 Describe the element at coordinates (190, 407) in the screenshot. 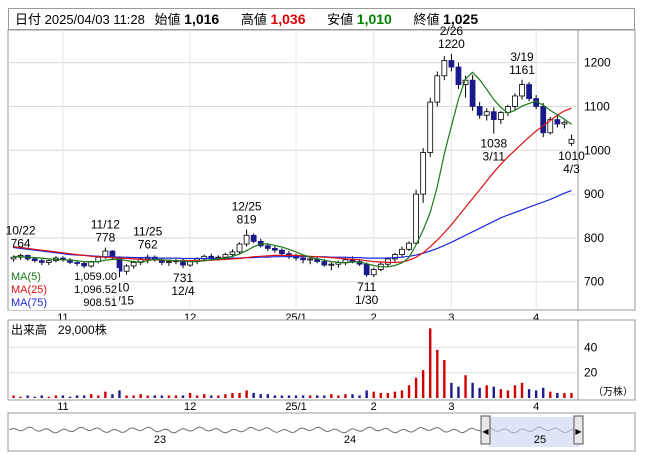

I see `volume-x-tick-label: 12` at that location.